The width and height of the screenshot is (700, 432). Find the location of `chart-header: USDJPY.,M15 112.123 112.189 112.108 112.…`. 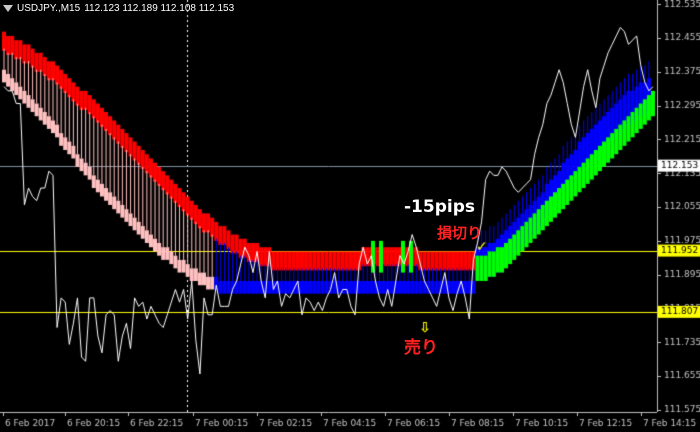

chart-header: USDJPY.,M15 112.123 112.189 112.108 112.… is located at coordinates (118, 8).